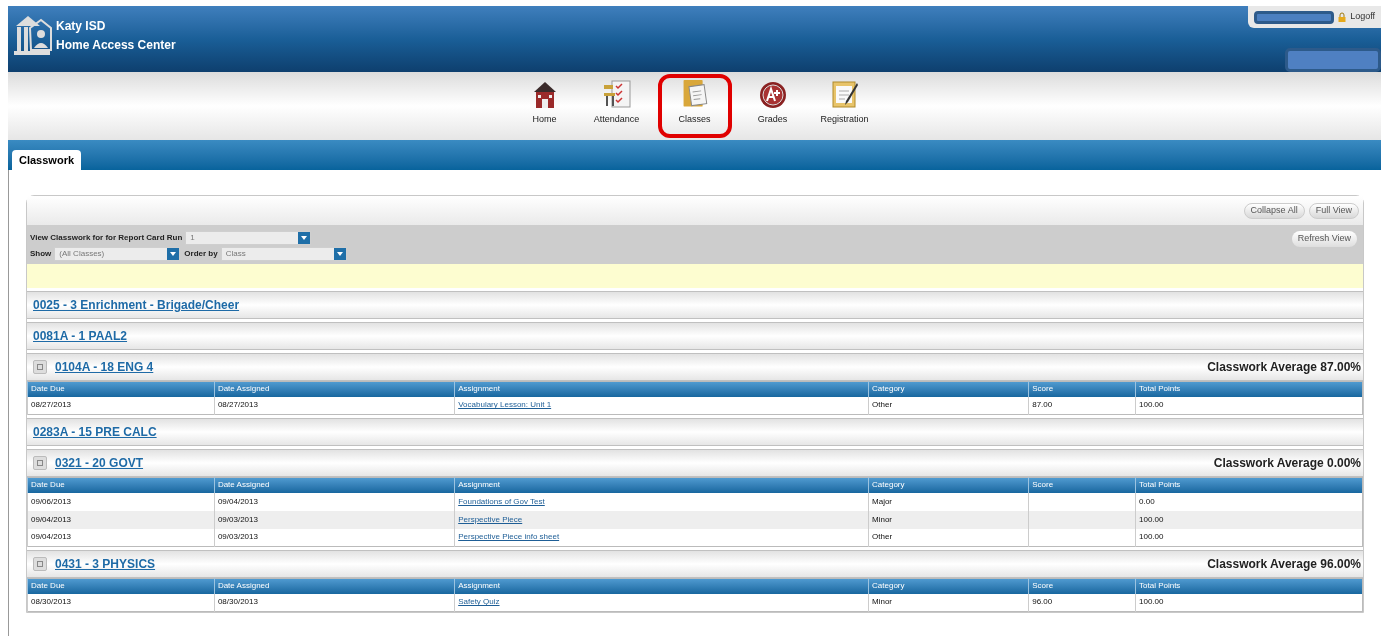 The height and width of the screenshot is (636, 1387). I want to click on class-link: 0081A - 1 PAAL2, so click(80, 336).